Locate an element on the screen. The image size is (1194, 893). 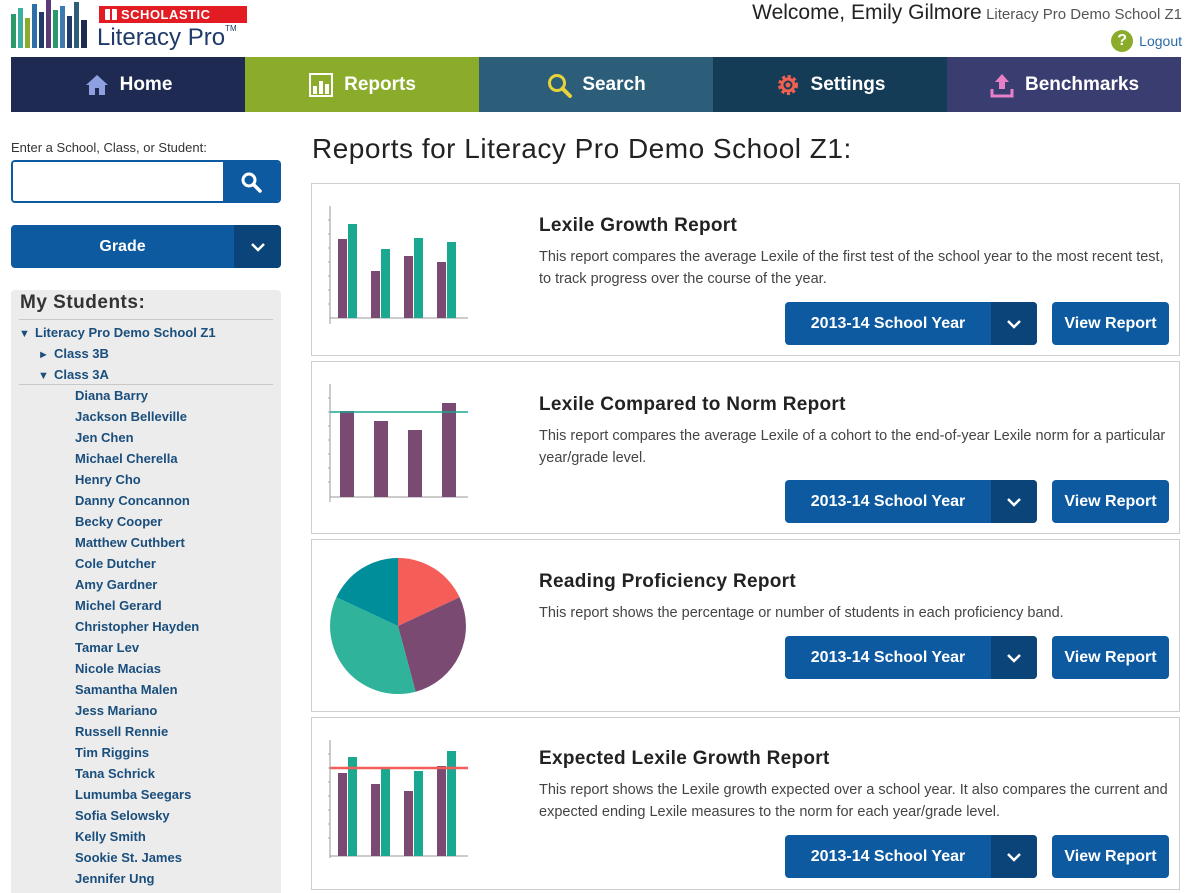
scholastic-text: SCHOLASTIC is located at coordinates (166, 14).